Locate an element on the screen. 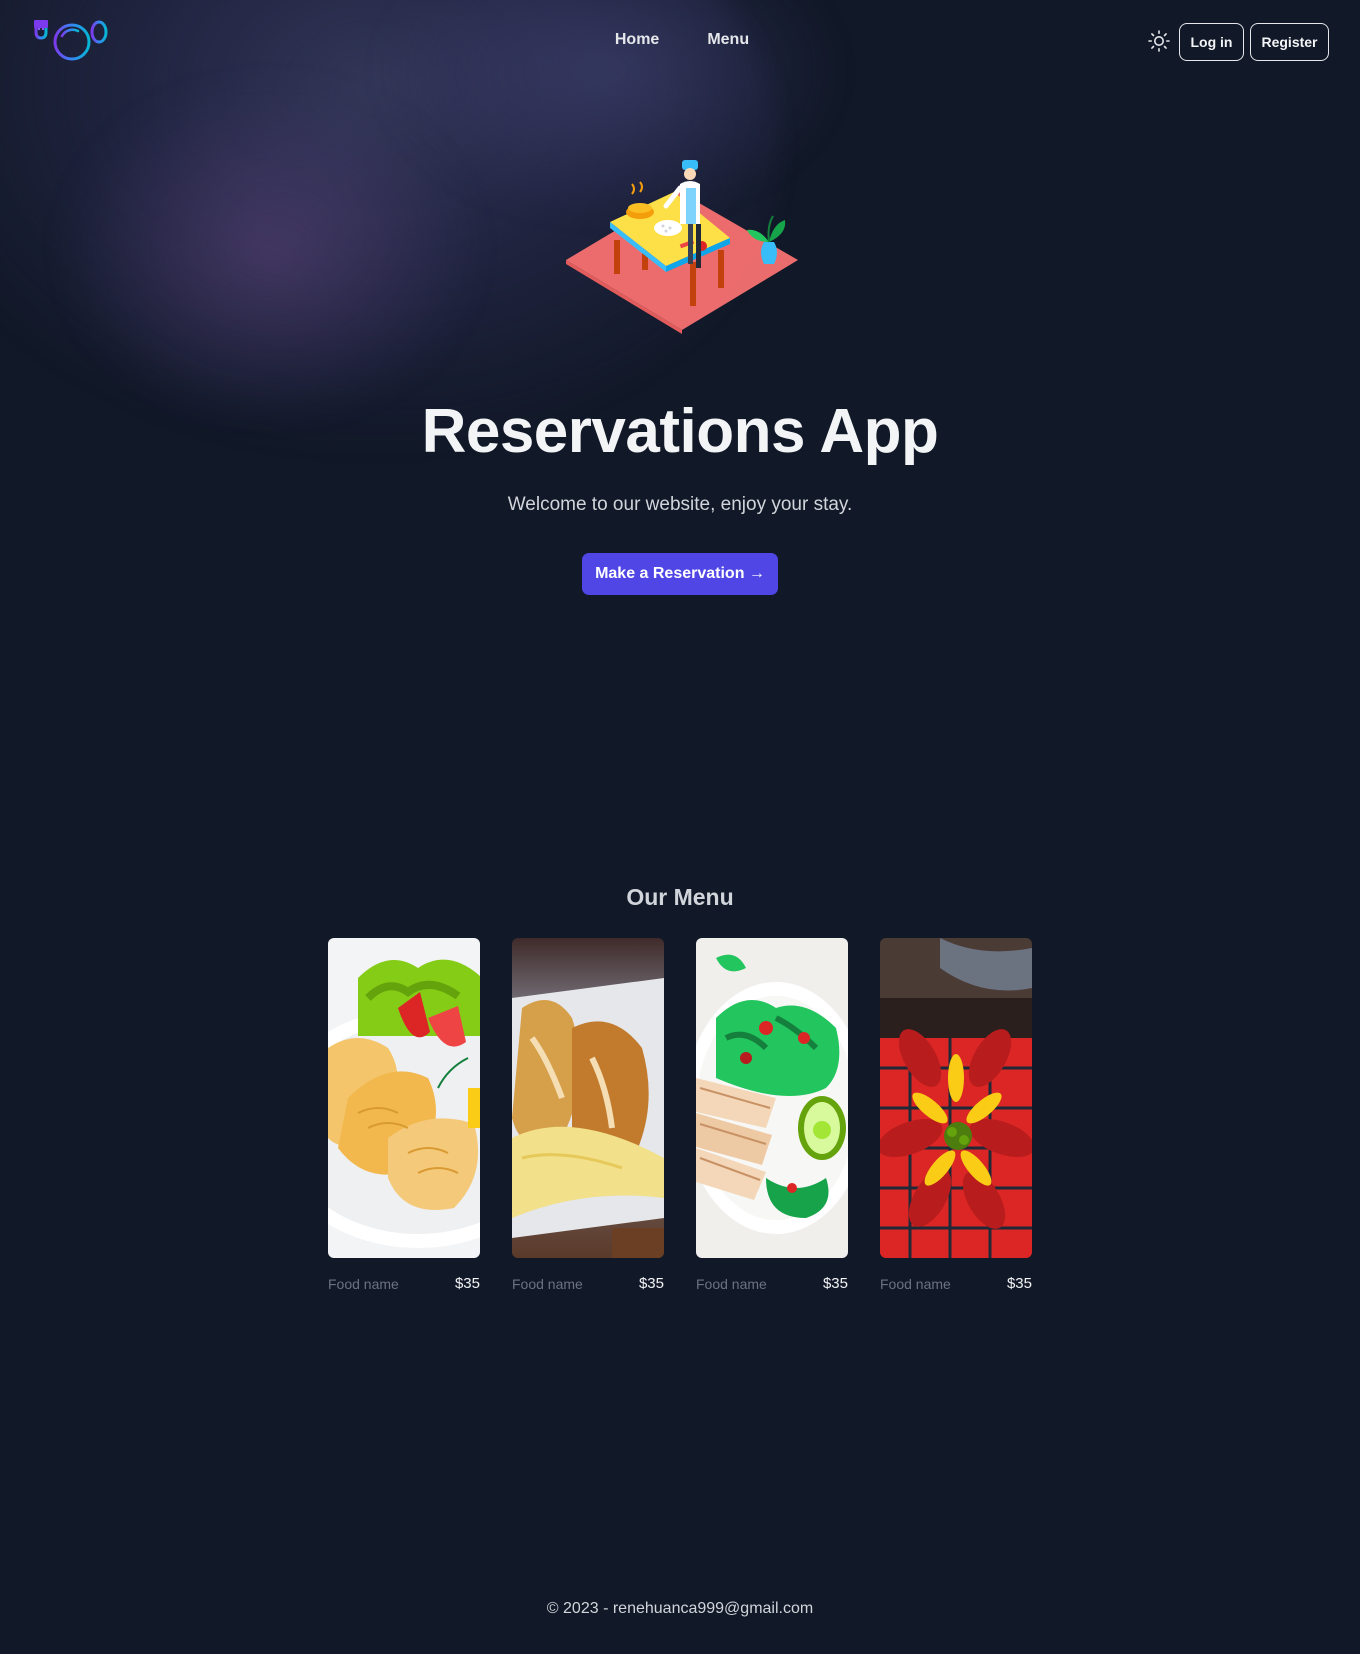 Image resolution: width=1360 pixels, height=1654 pixels. register-button: Register is located at coordinates (1289, 42).